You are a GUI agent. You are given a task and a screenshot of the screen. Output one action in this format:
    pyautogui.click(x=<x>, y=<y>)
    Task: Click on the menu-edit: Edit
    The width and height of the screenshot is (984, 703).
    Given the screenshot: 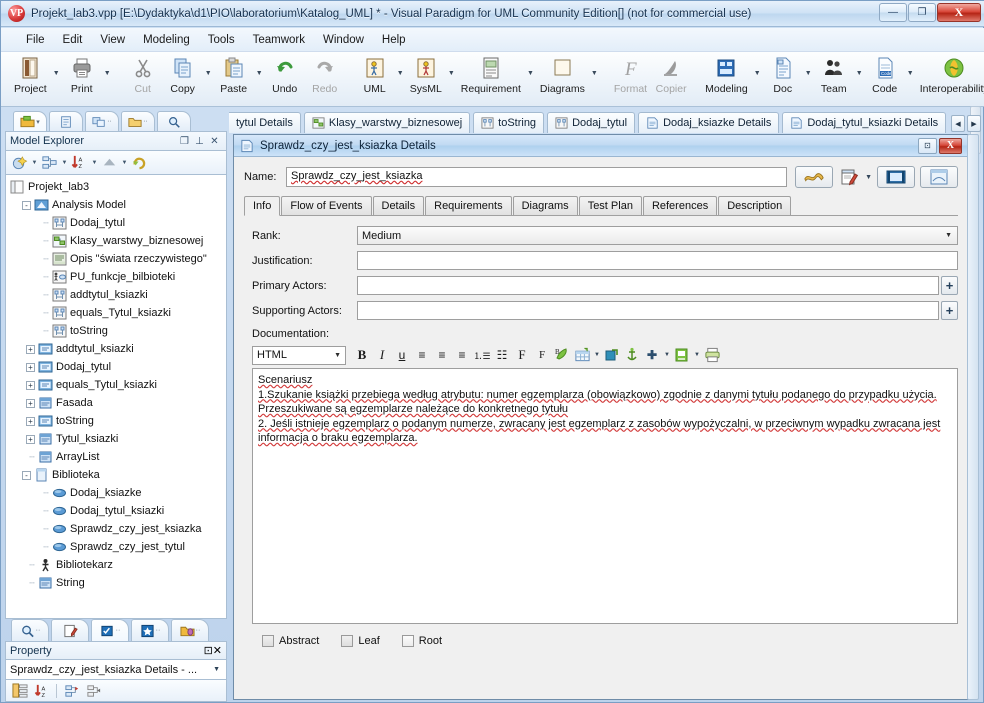 What is the action you would take?
    pyautogui.click(x=73, y=40)
    